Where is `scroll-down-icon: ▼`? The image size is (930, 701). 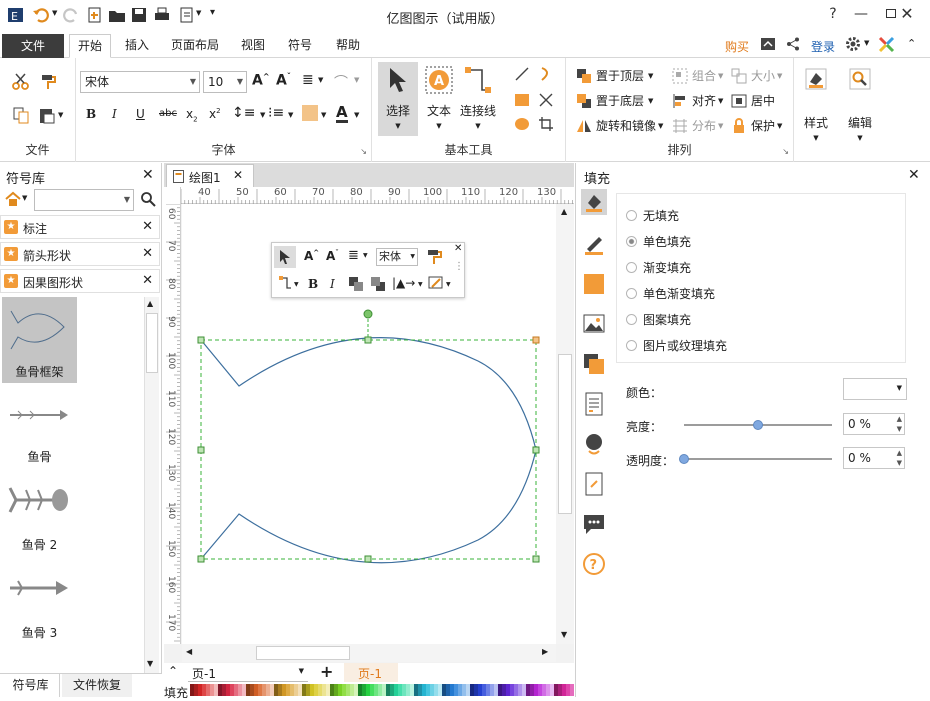 scroll-down-icon: ▼ is located at coordinates (150, 663).